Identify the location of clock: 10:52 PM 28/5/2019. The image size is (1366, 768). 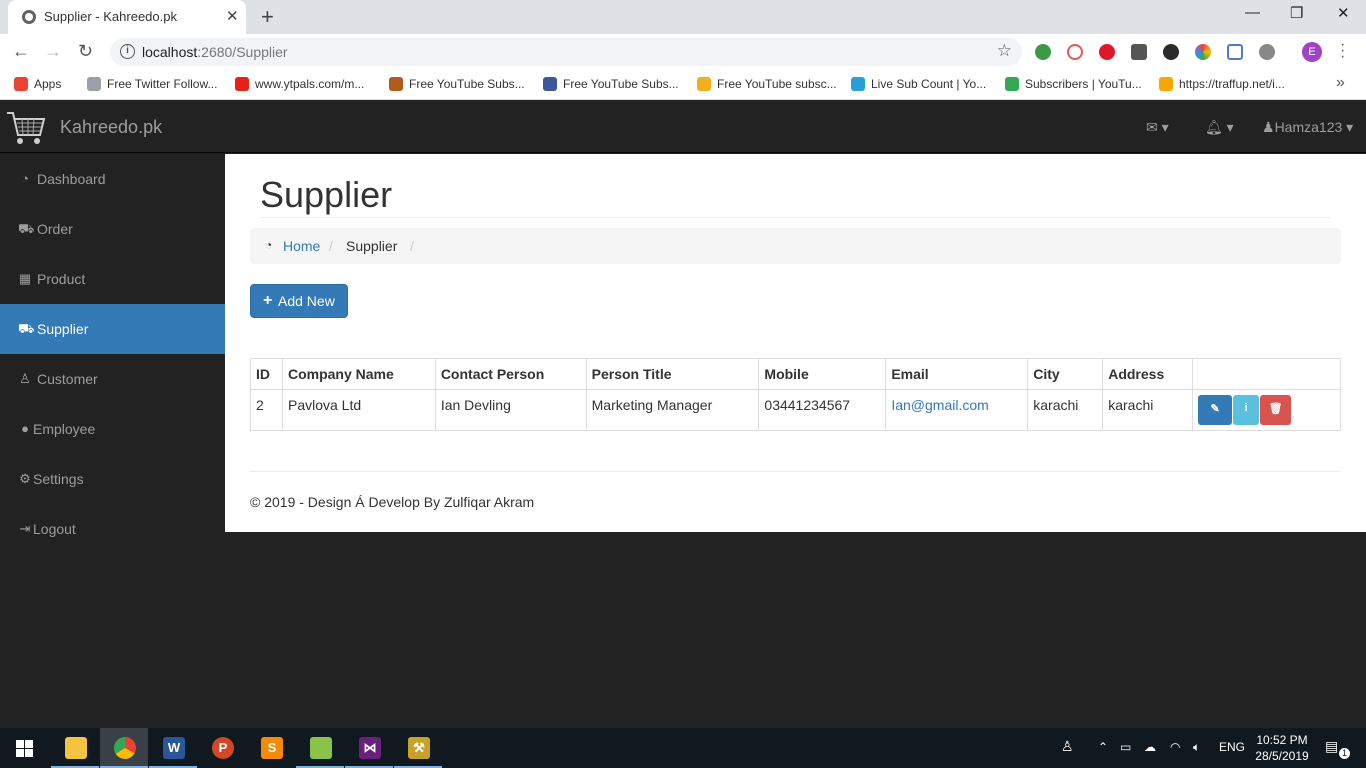
(1282, 748).